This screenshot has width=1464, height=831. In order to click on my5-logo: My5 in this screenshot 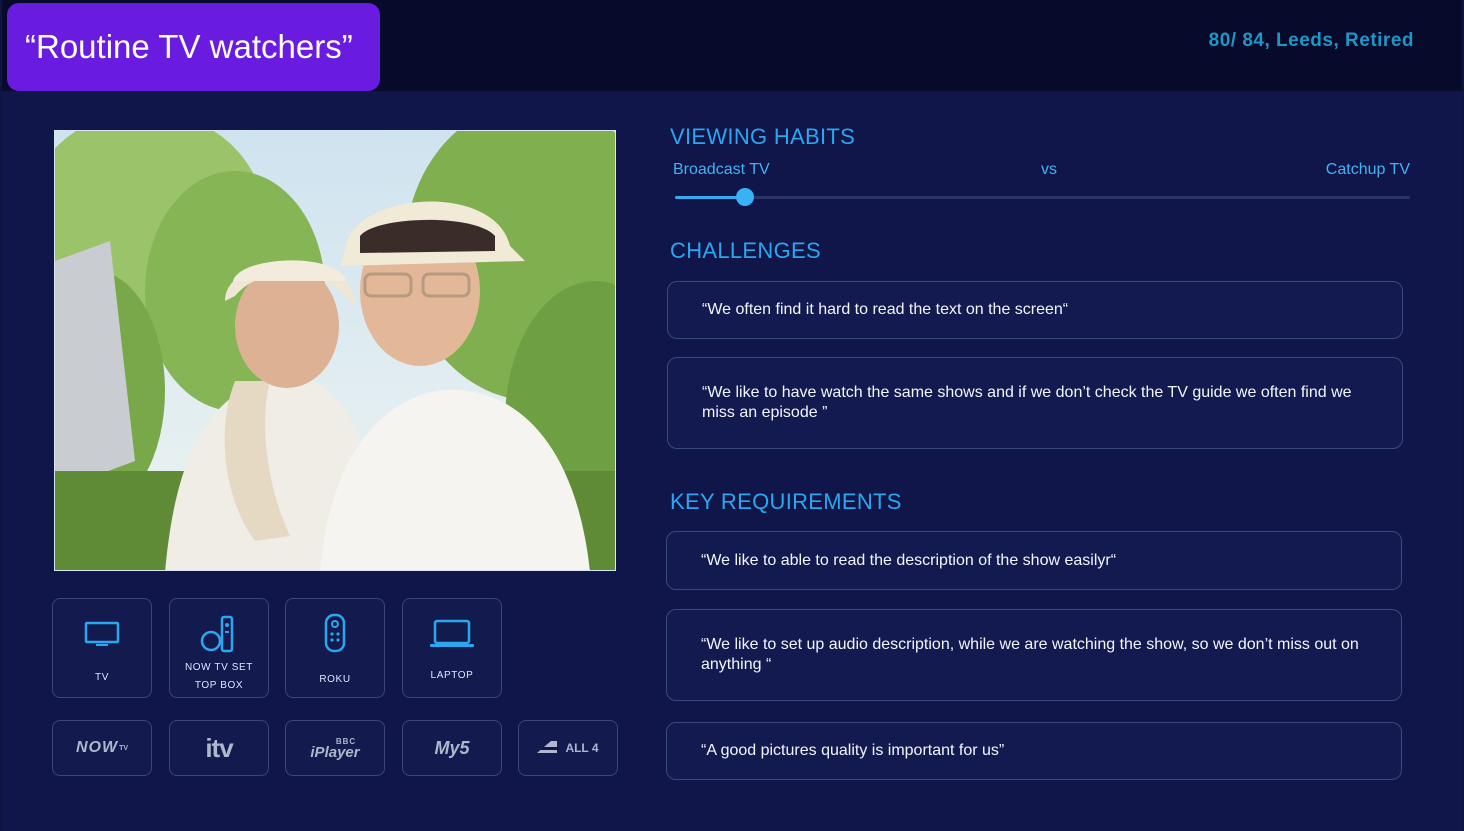, I will do `click(452, 748)`.